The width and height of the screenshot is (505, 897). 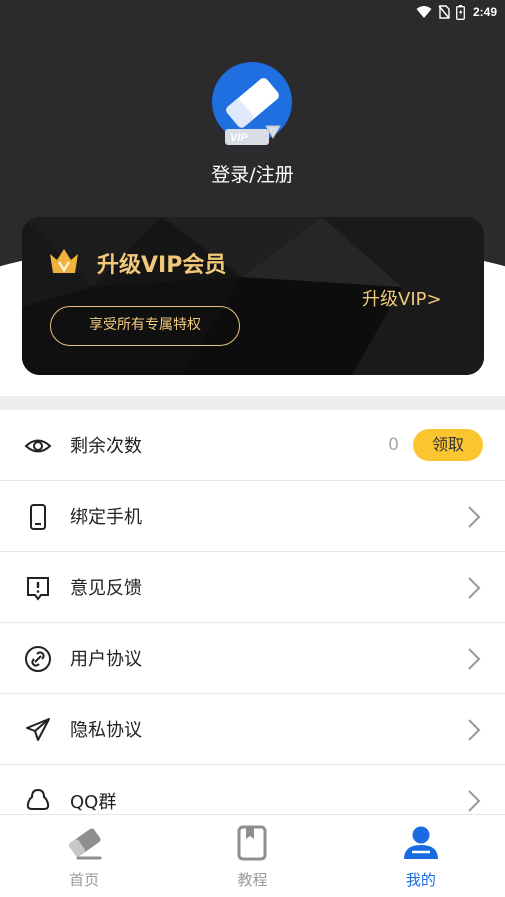 I want to click on avatar-badge-text: VIP, so click(x=239, y=138).